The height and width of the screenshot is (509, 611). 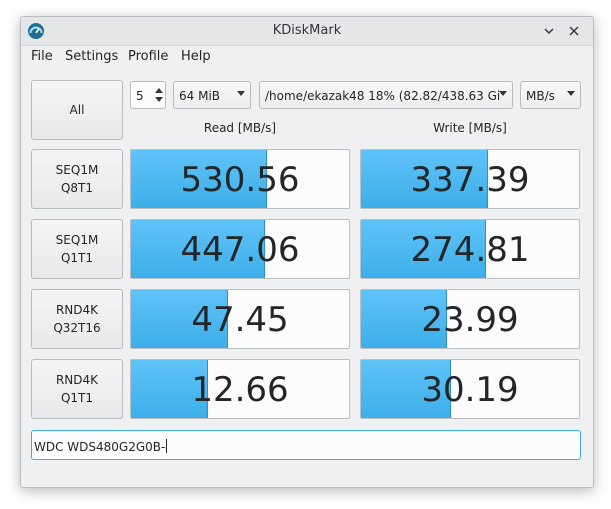 I want to click on read-value: 530.56, so click(x=240, y=180).